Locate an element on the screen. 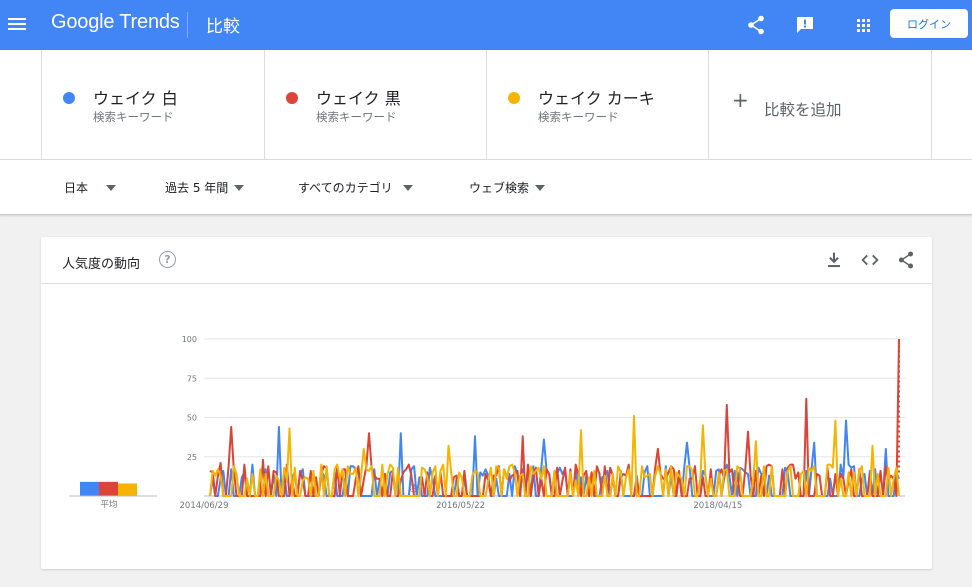 This screenshot has height=587, width=972. share-icon is located at coordinates (756, 25).